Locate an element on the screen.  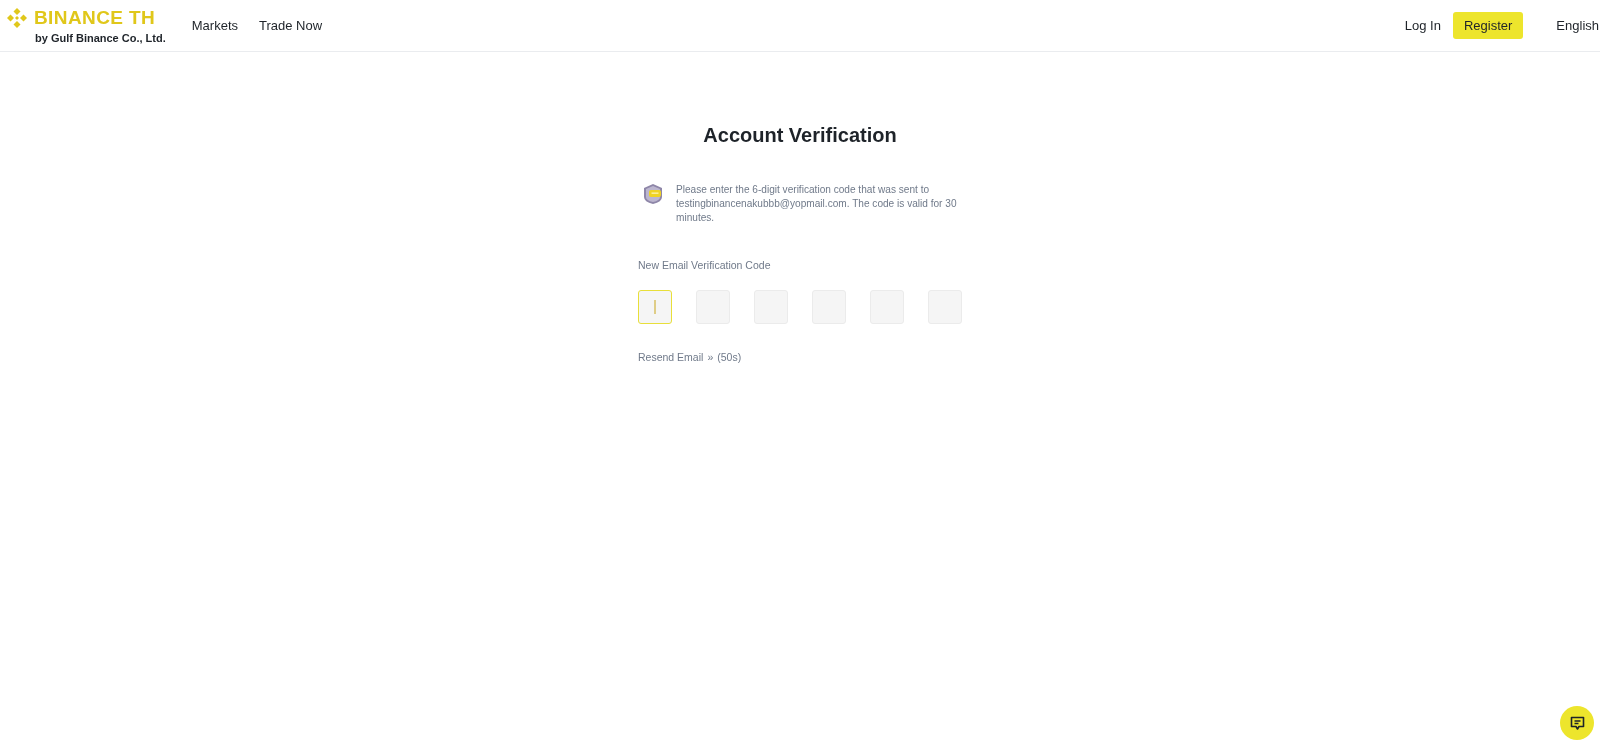
chat-icon is located at coordinates (1577, 723).